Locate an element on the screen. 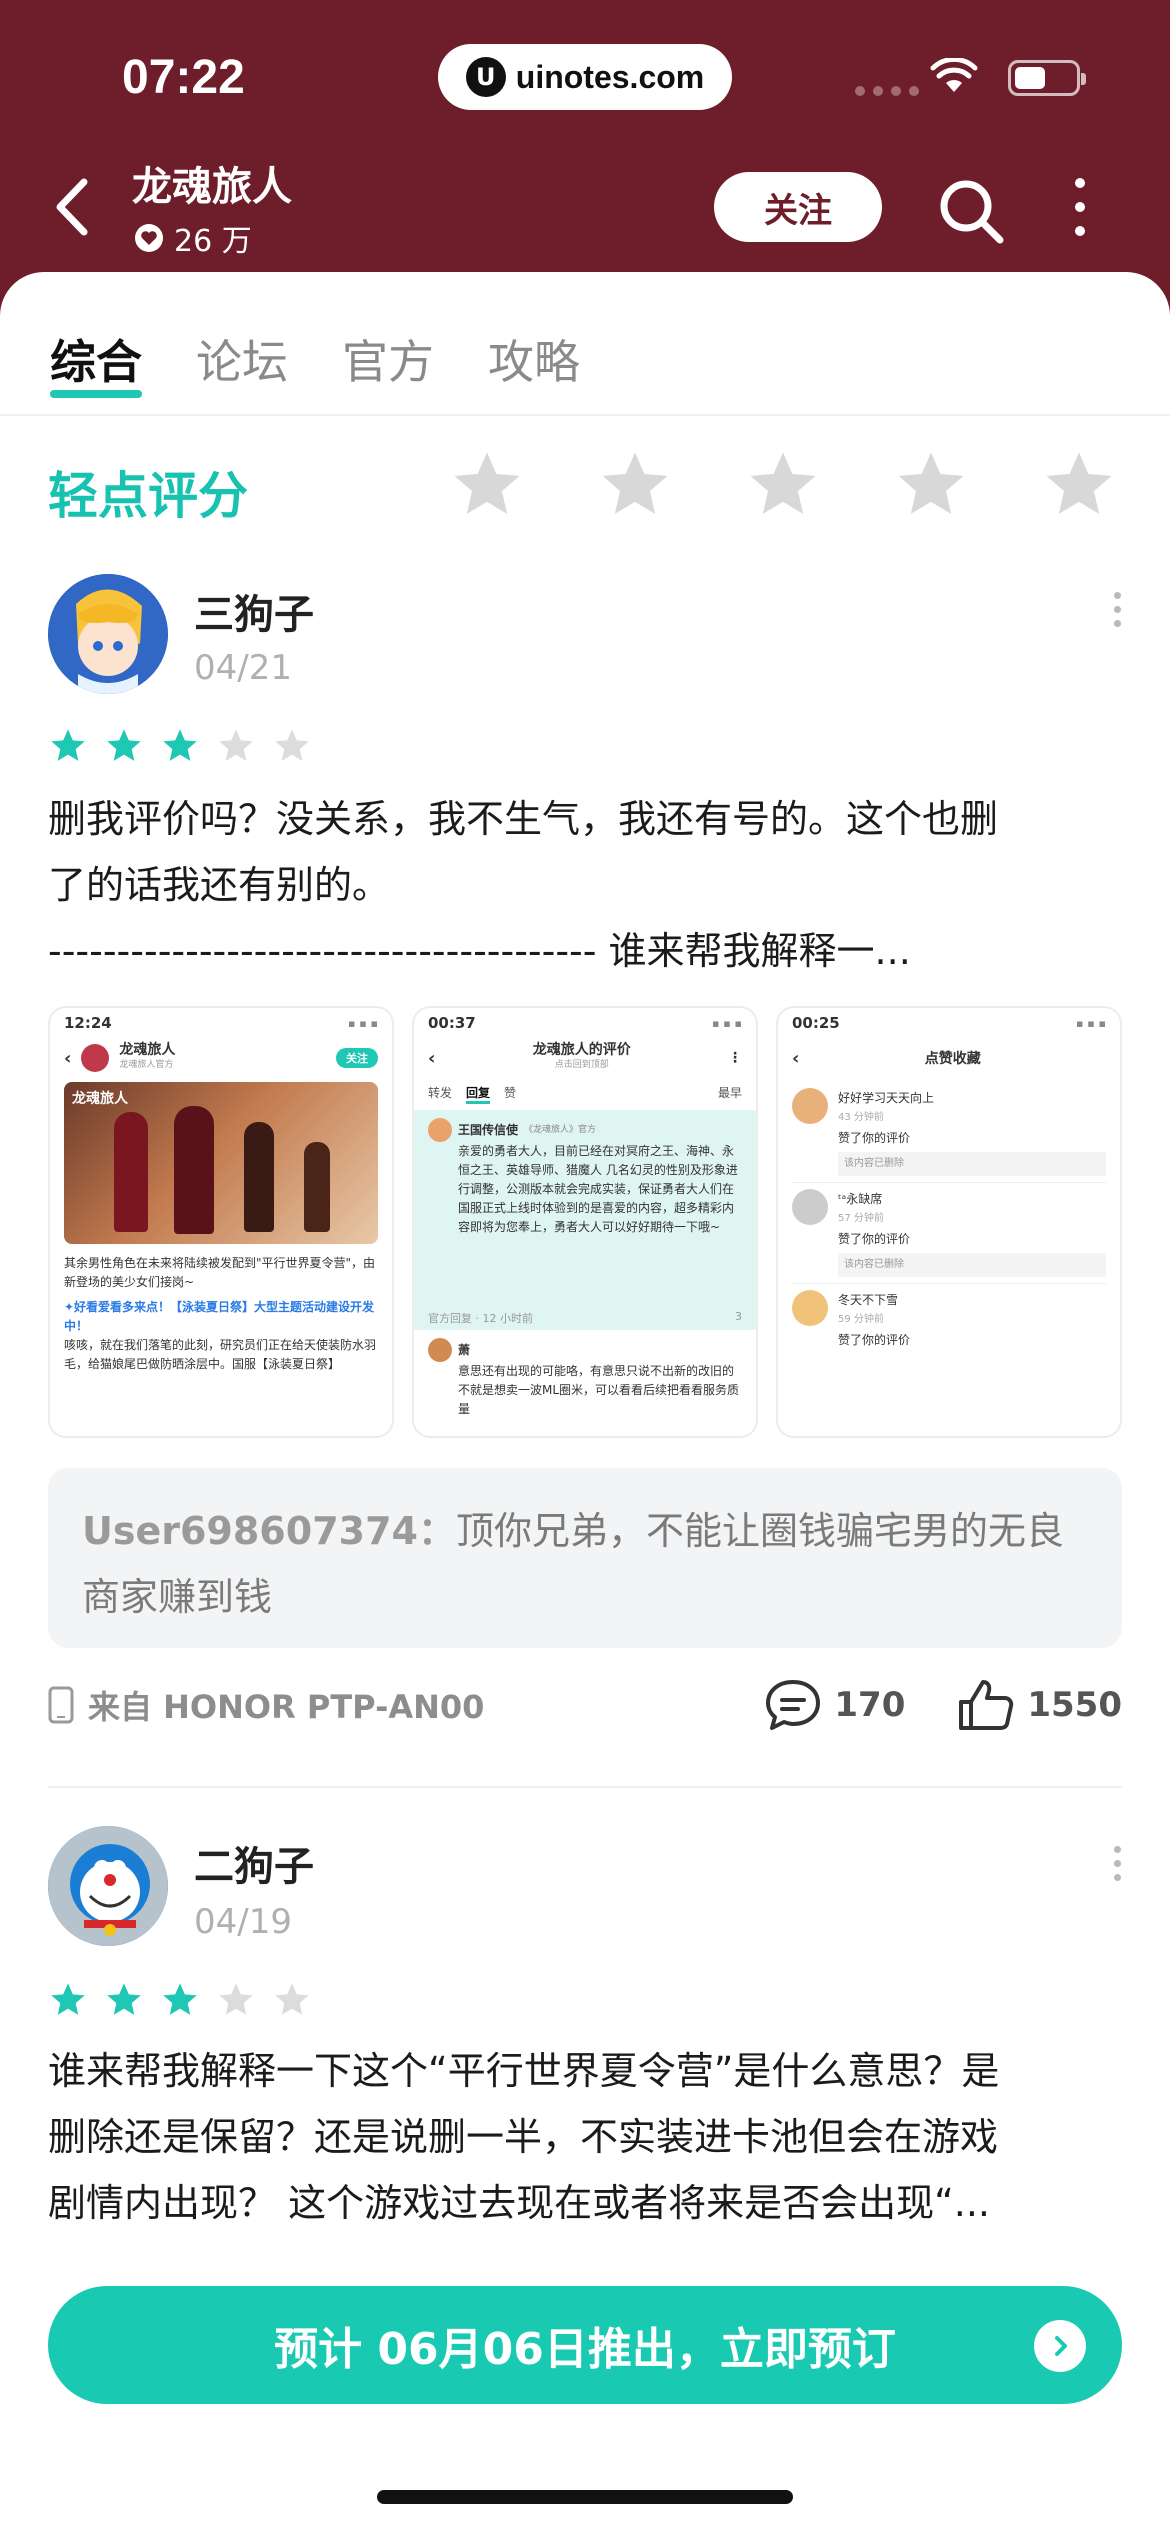  wifi-icon is located at coordinates (954, 75).